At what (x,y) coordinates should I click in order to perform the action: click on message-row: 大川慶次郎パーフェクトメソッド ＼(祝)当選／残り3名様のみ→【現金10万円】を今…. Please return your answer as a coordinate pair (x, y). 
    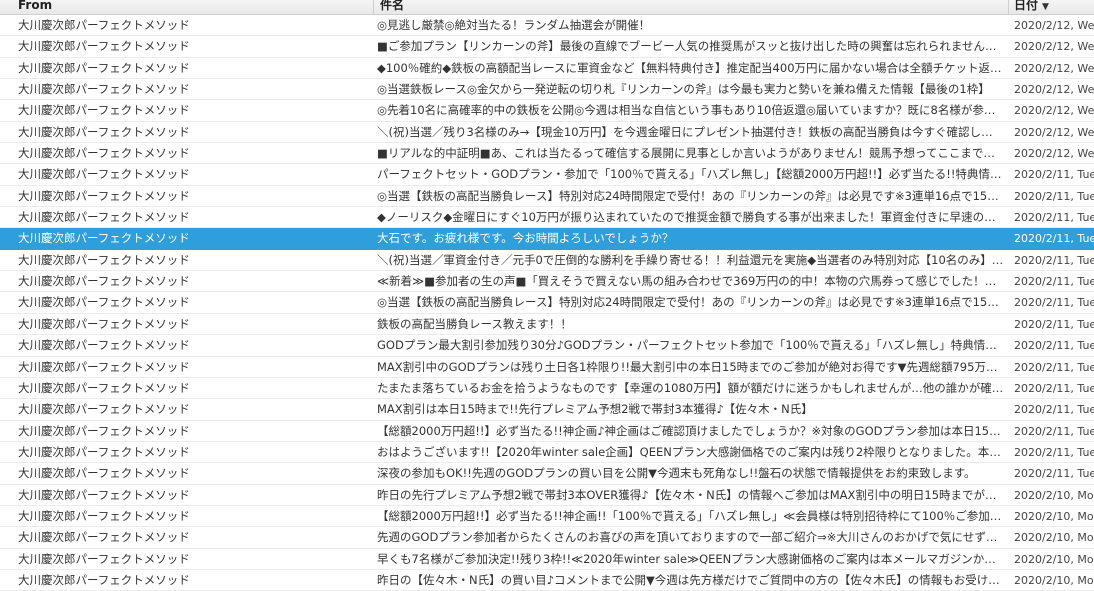
    Looking at the image, I should click on (547, 133).